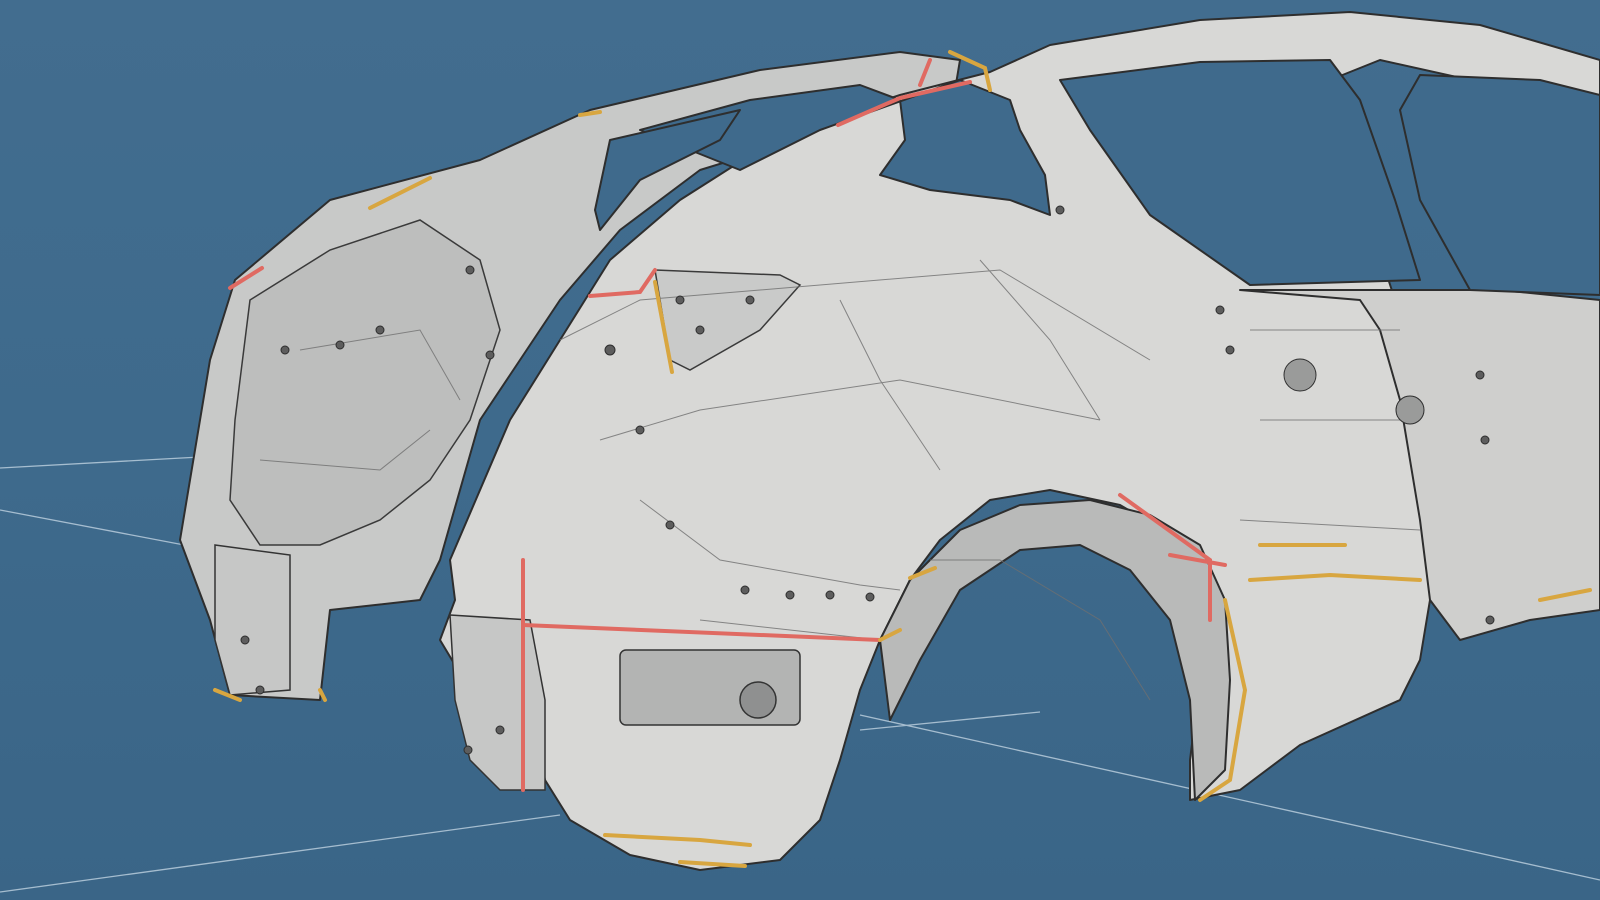 This screenshot has height=900, width=1600. Describe the element at coordinates (758, 700) in the screenshot. I see `lower-panel-hole` at that location.